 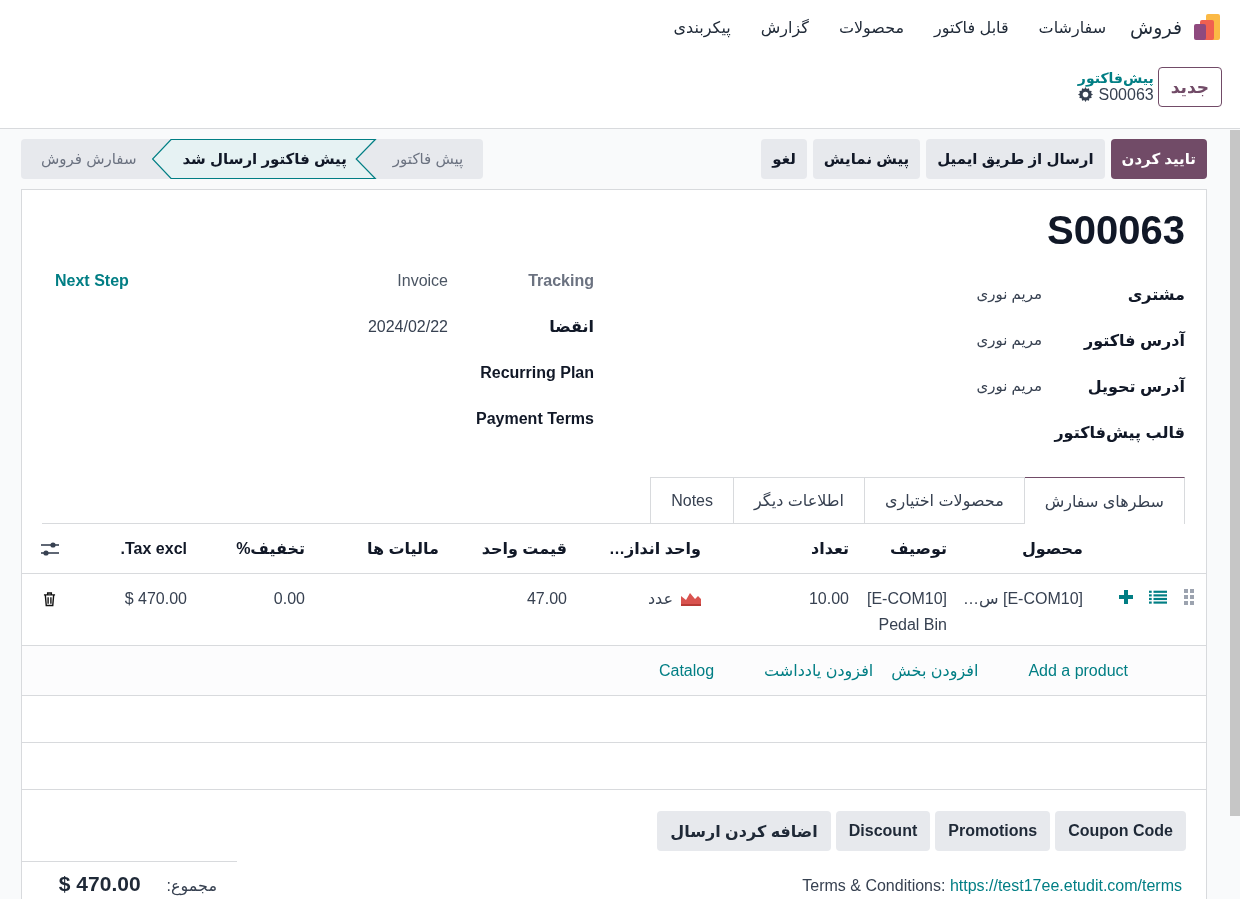 What do you see at coordinates (380, 548) in the screenshot?
I see `column-header: مالیات ها` at bounding box center [380, 548].